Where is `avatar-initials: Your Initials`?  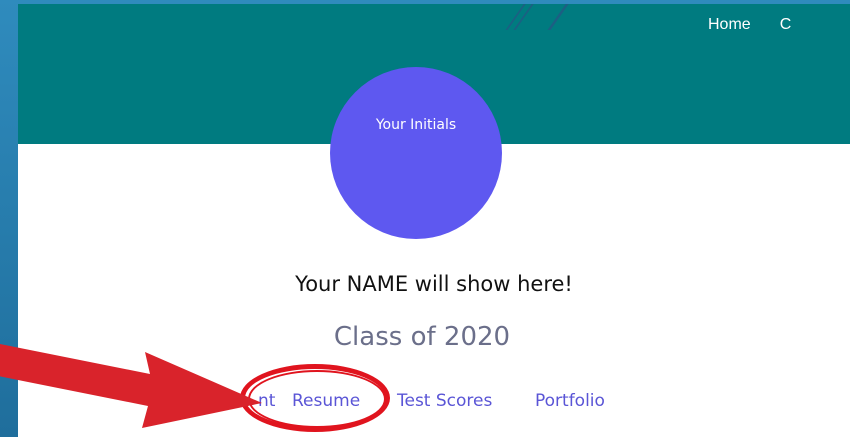
avatar-initials: Your Initials is located at coordinates (416, 125).